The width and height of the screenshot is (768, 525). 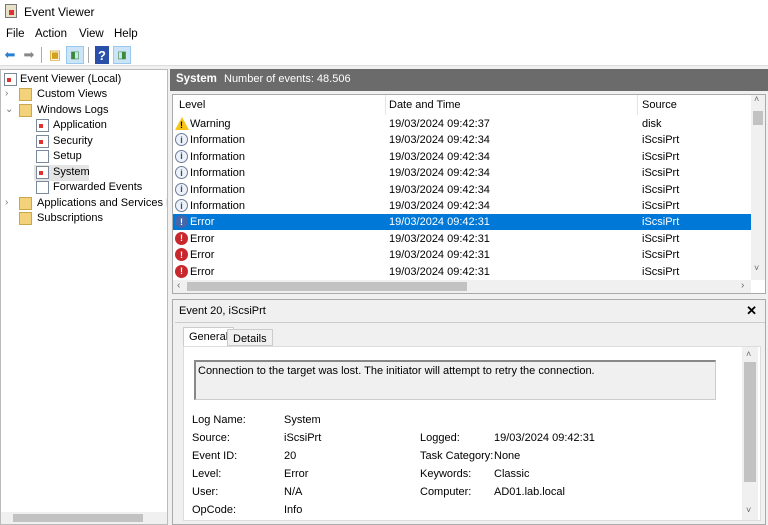 What do you see at coordinates (222, 311) in the screenshot?
I see `event-details-title: Event 20, iScsiPrt` at bounding box center [222, 311].